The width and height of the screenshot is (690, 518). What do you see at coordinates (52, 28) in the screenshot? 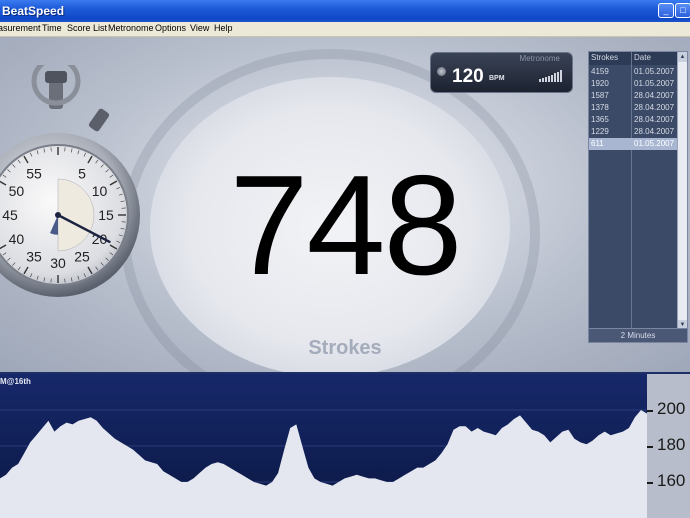
I see `menu-time: Time` at bounding box center [52, 28].